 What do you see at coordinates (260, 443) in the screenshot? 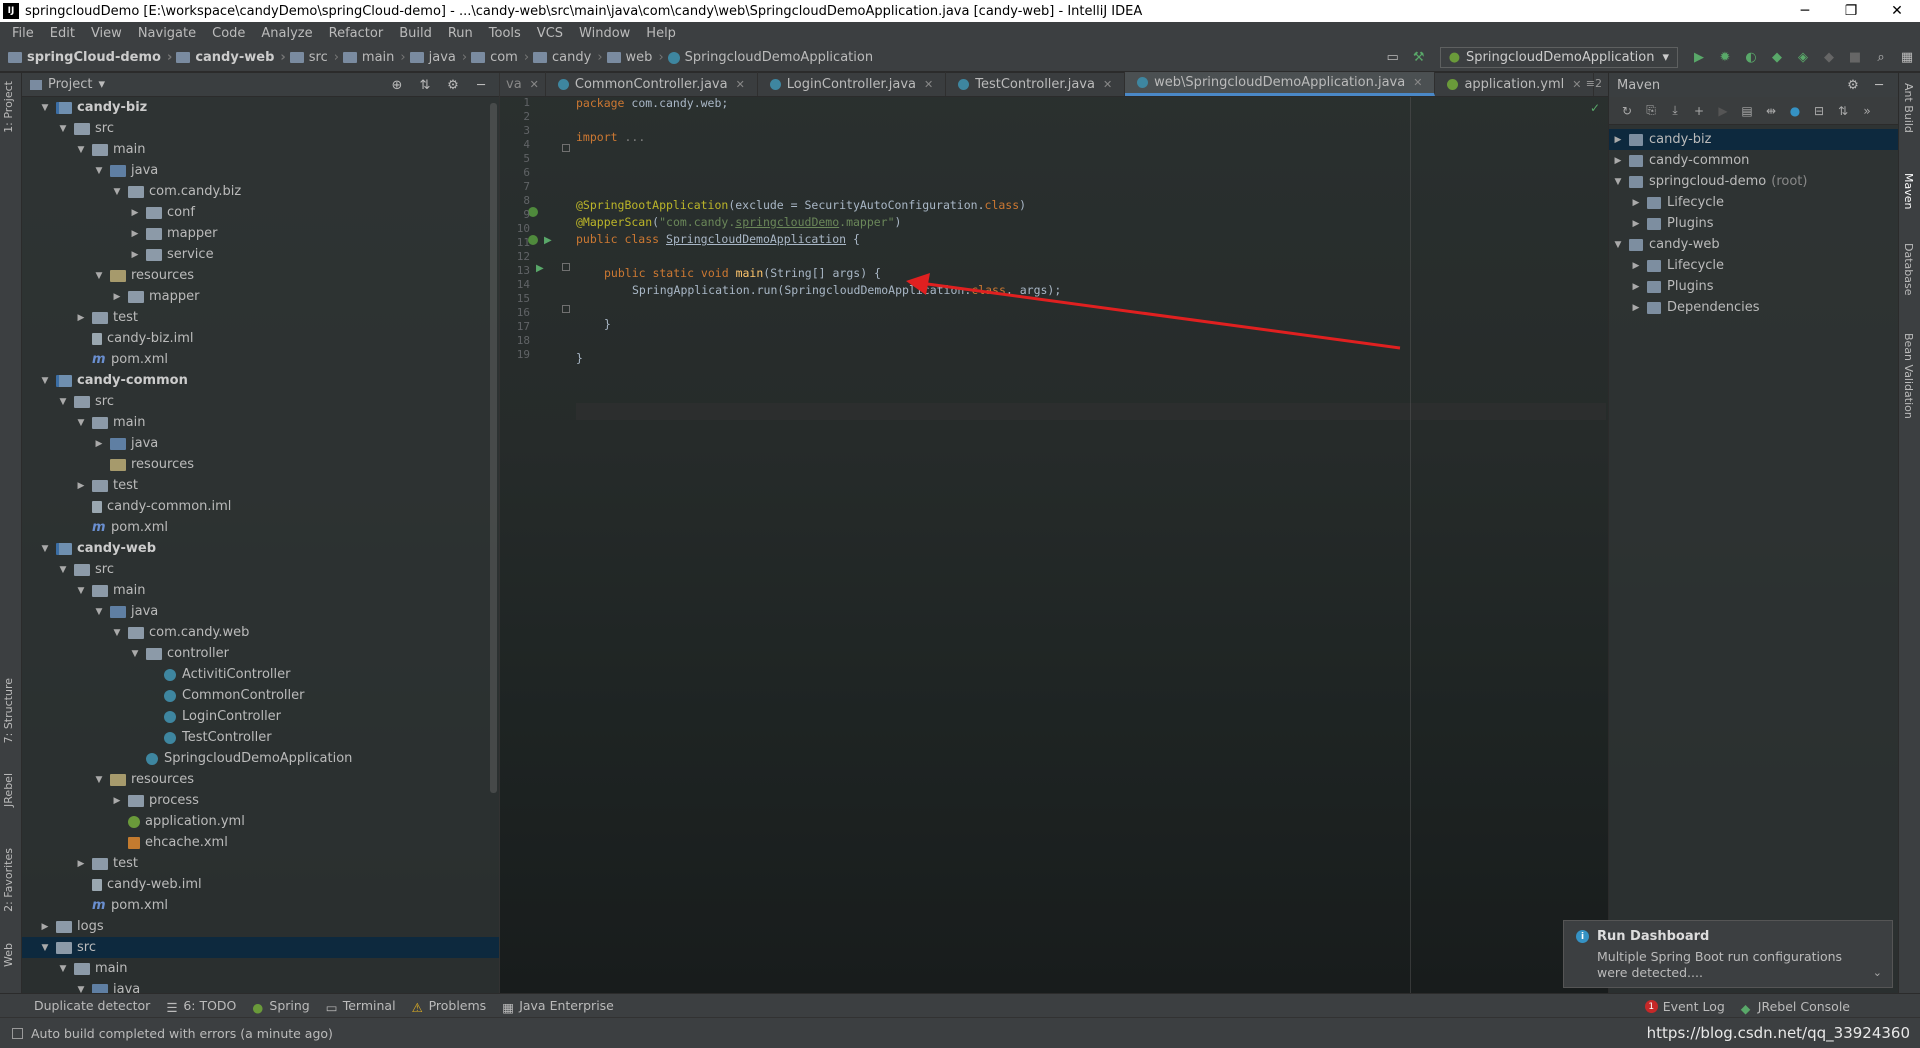
I see `tree-item: ▶ java` at bounding box center [260, 443].